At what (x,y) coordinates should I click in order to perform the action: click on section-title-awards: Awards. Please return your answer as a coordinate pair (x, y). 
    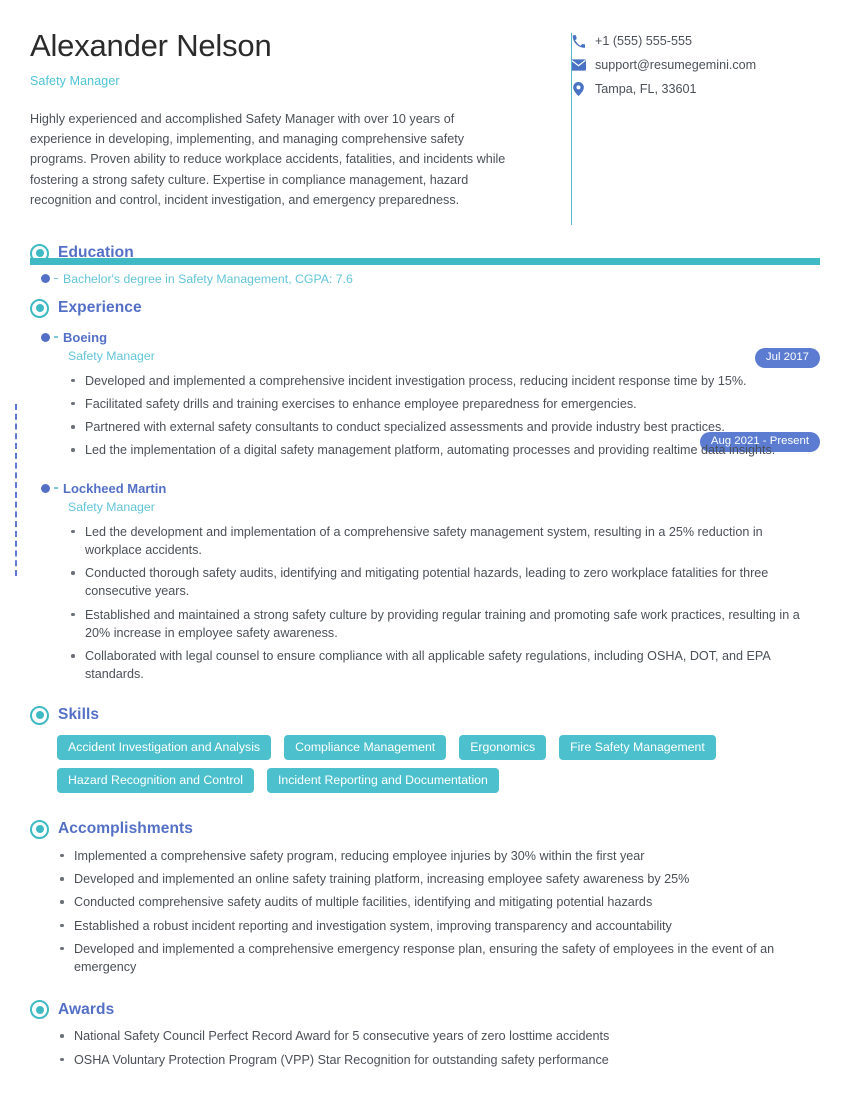
    Looking at the image, I should click on (86, 1009).